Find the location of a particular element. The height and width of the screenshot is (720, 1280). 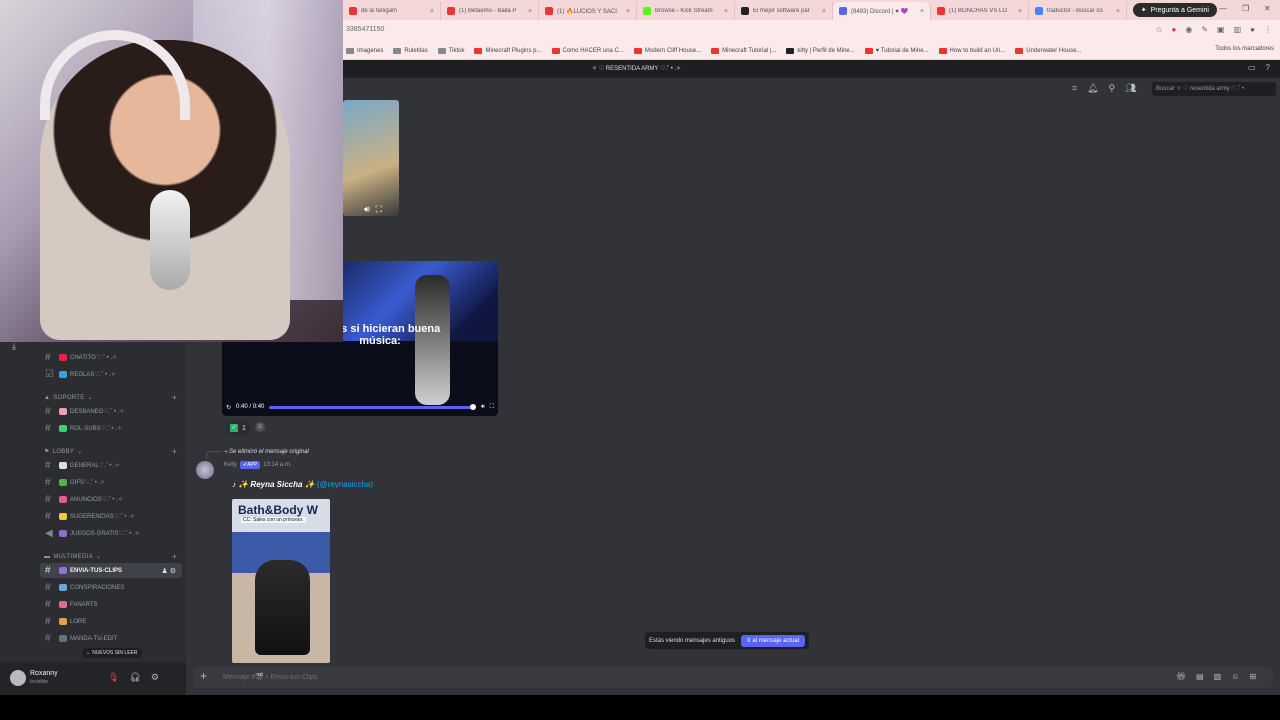

channel-juegos: ◀ JUEGOS-GRATIS♡.˚ • .✧ is located at coordinates (111, 533).